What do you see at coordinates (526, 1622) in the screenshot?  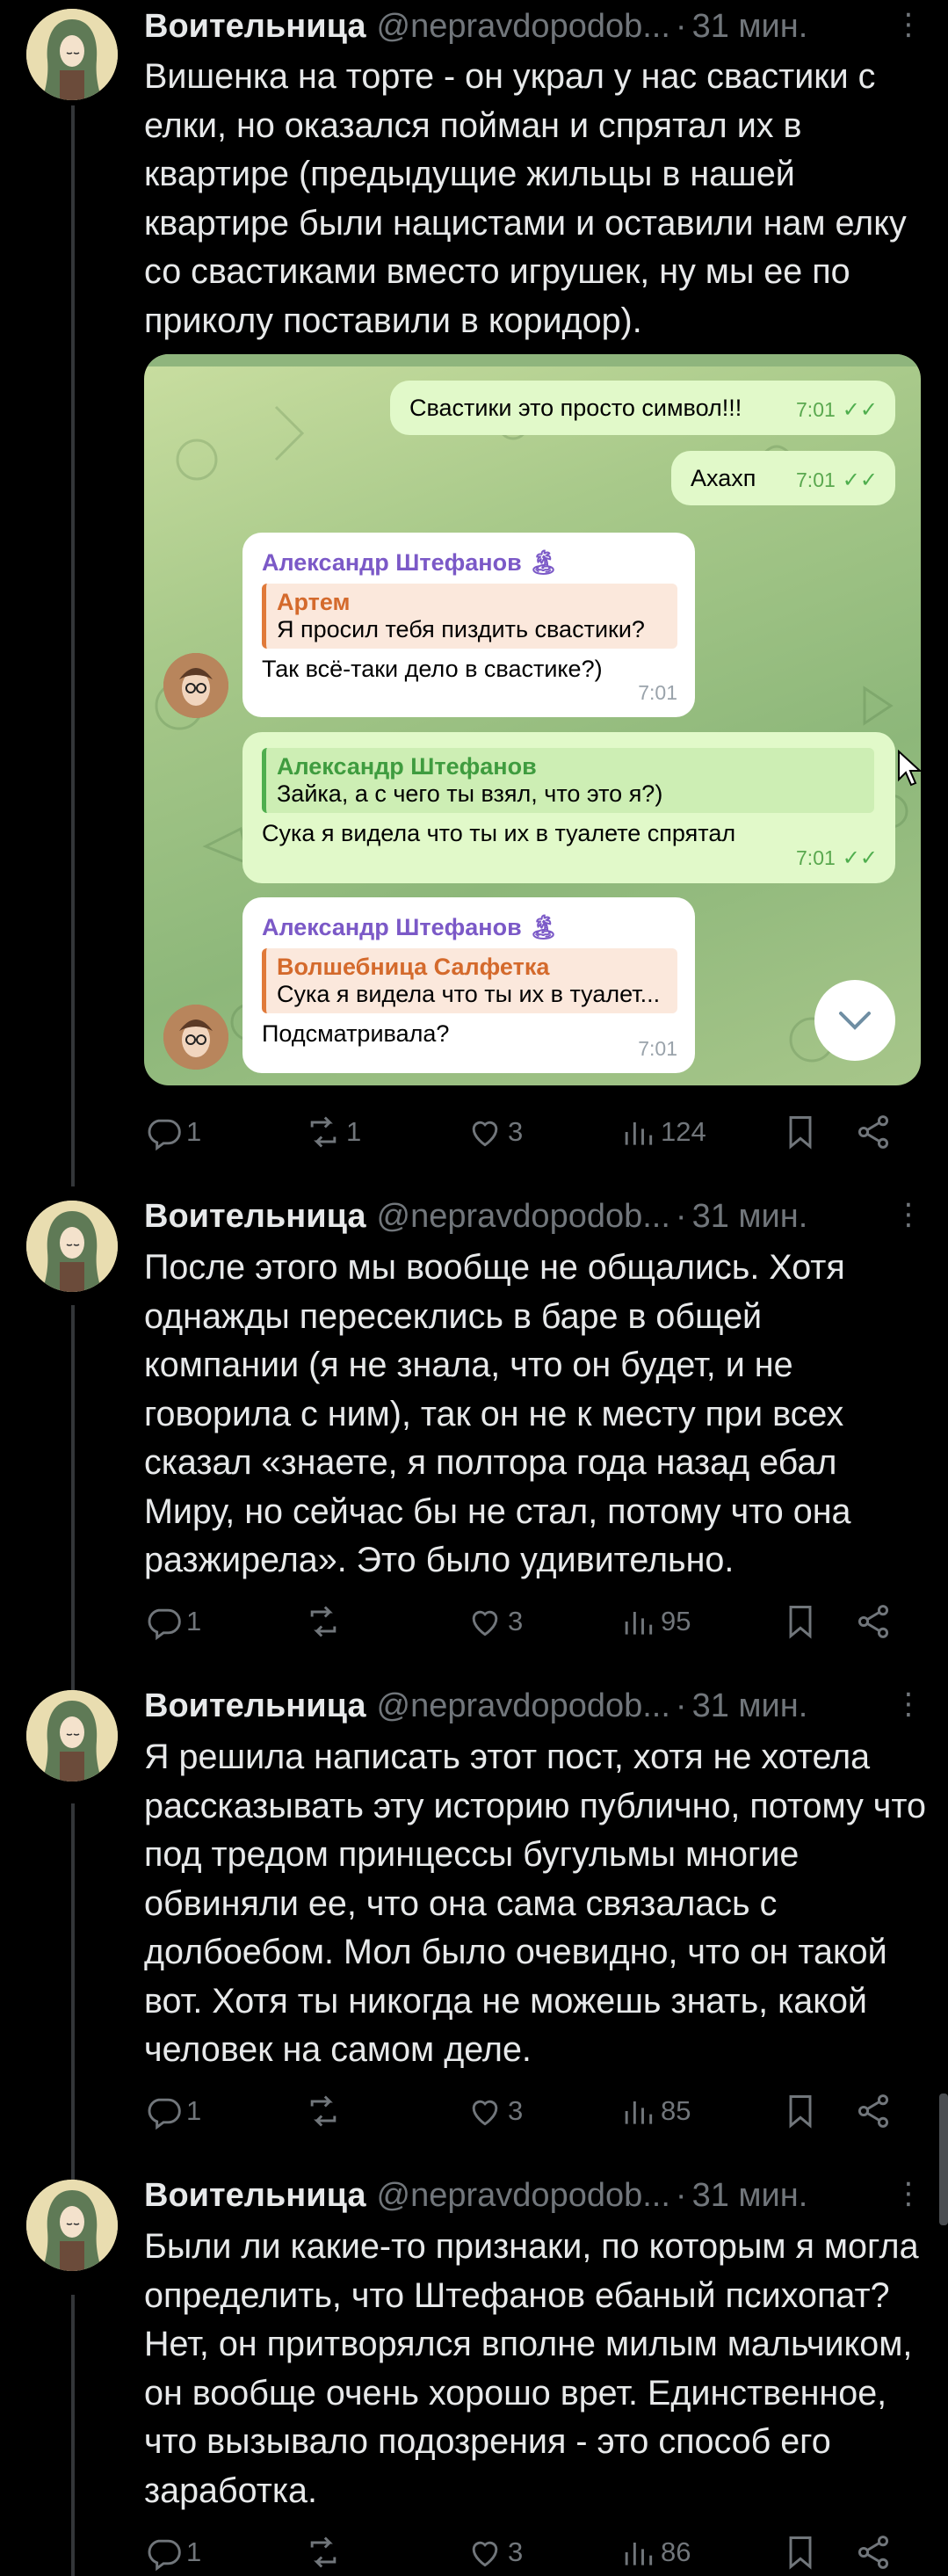 I see `tweet-actions: 1 3 95` at bounding box center [526, 1622].